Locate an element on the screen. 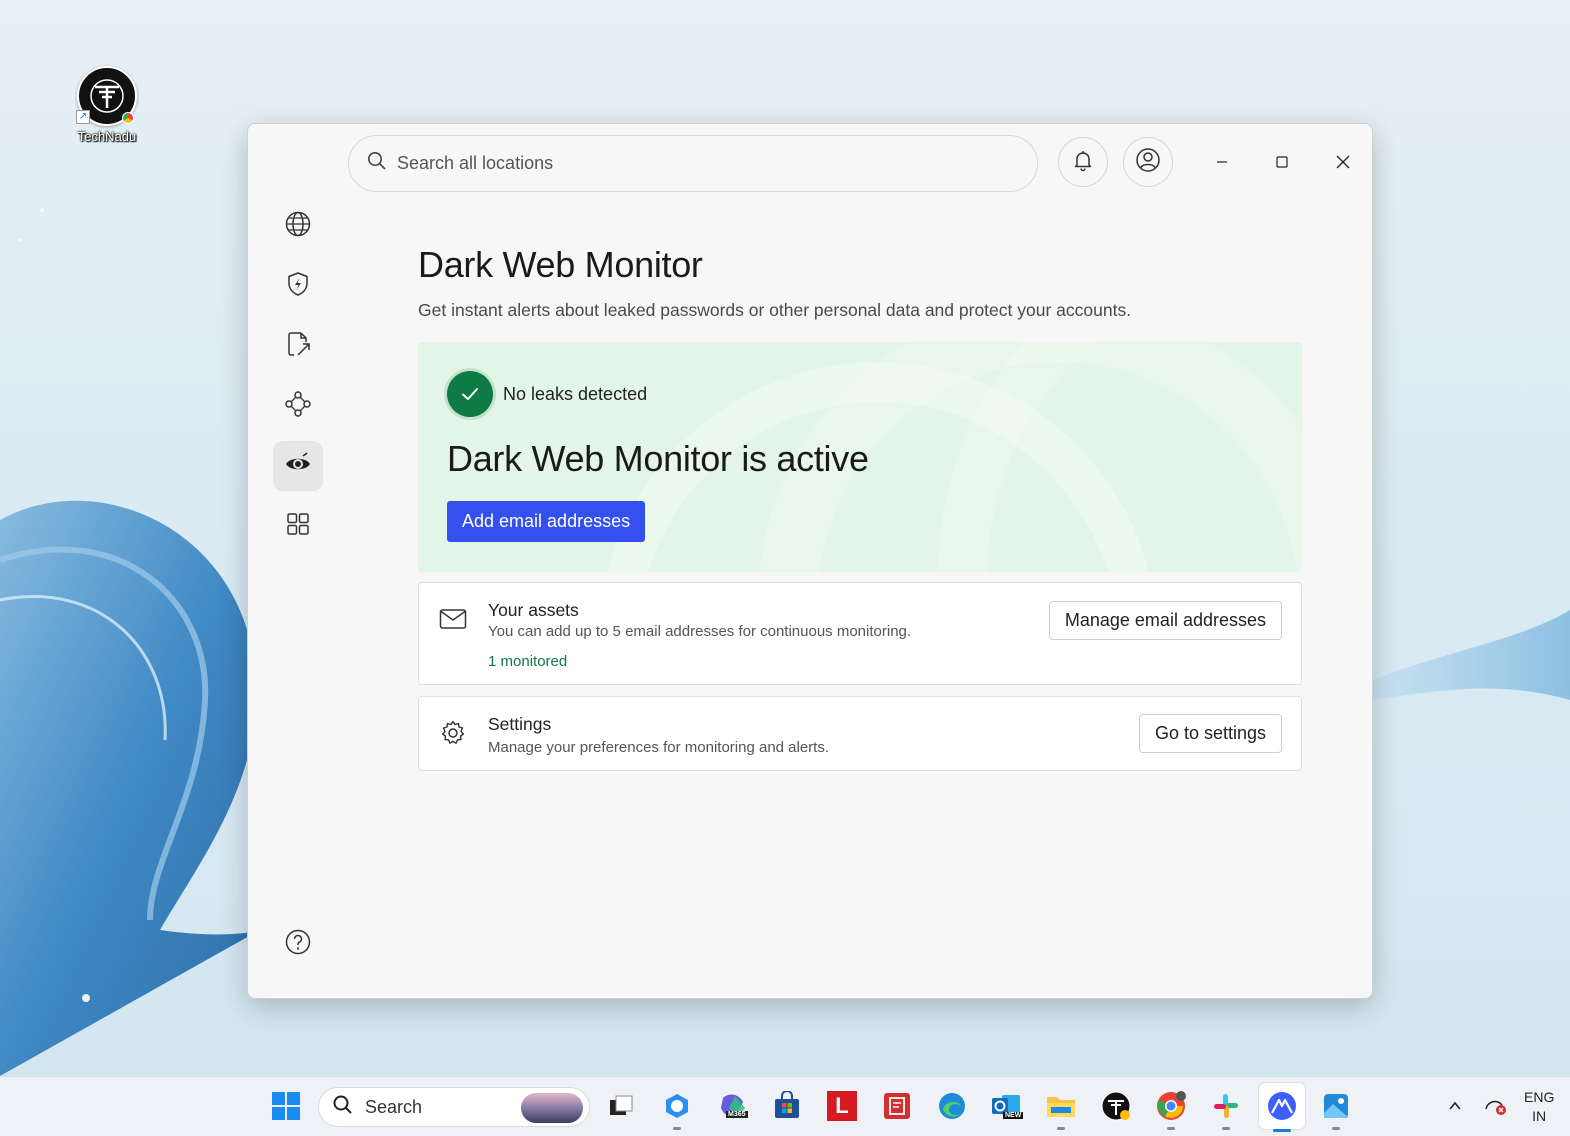  sidebar-item-meshnet is located at coordinates (298, 406).